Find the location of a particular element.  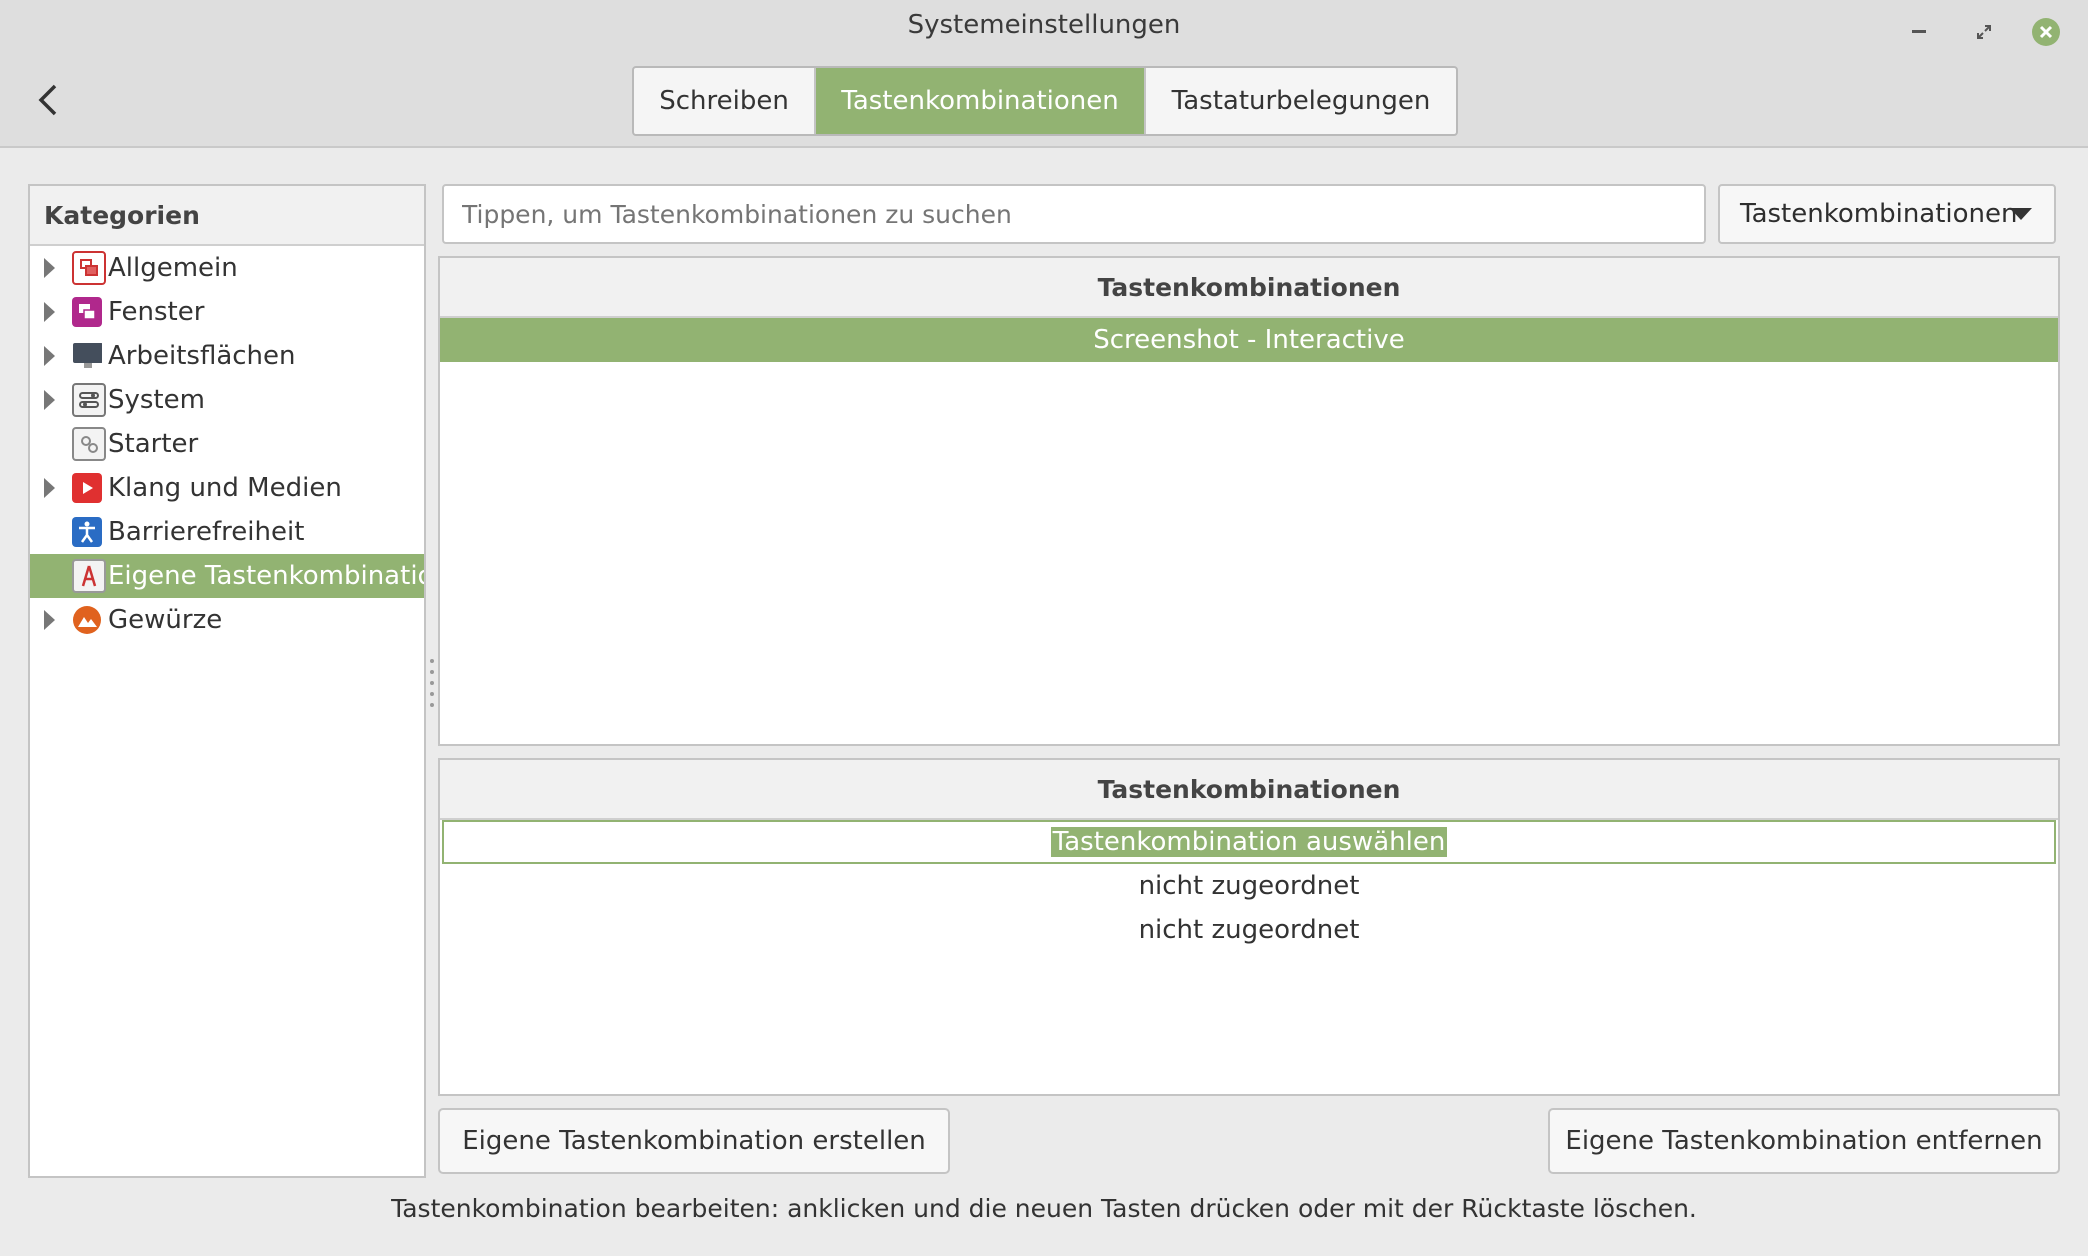

sidebar-item-system: System is located at coordinates (227, 400).